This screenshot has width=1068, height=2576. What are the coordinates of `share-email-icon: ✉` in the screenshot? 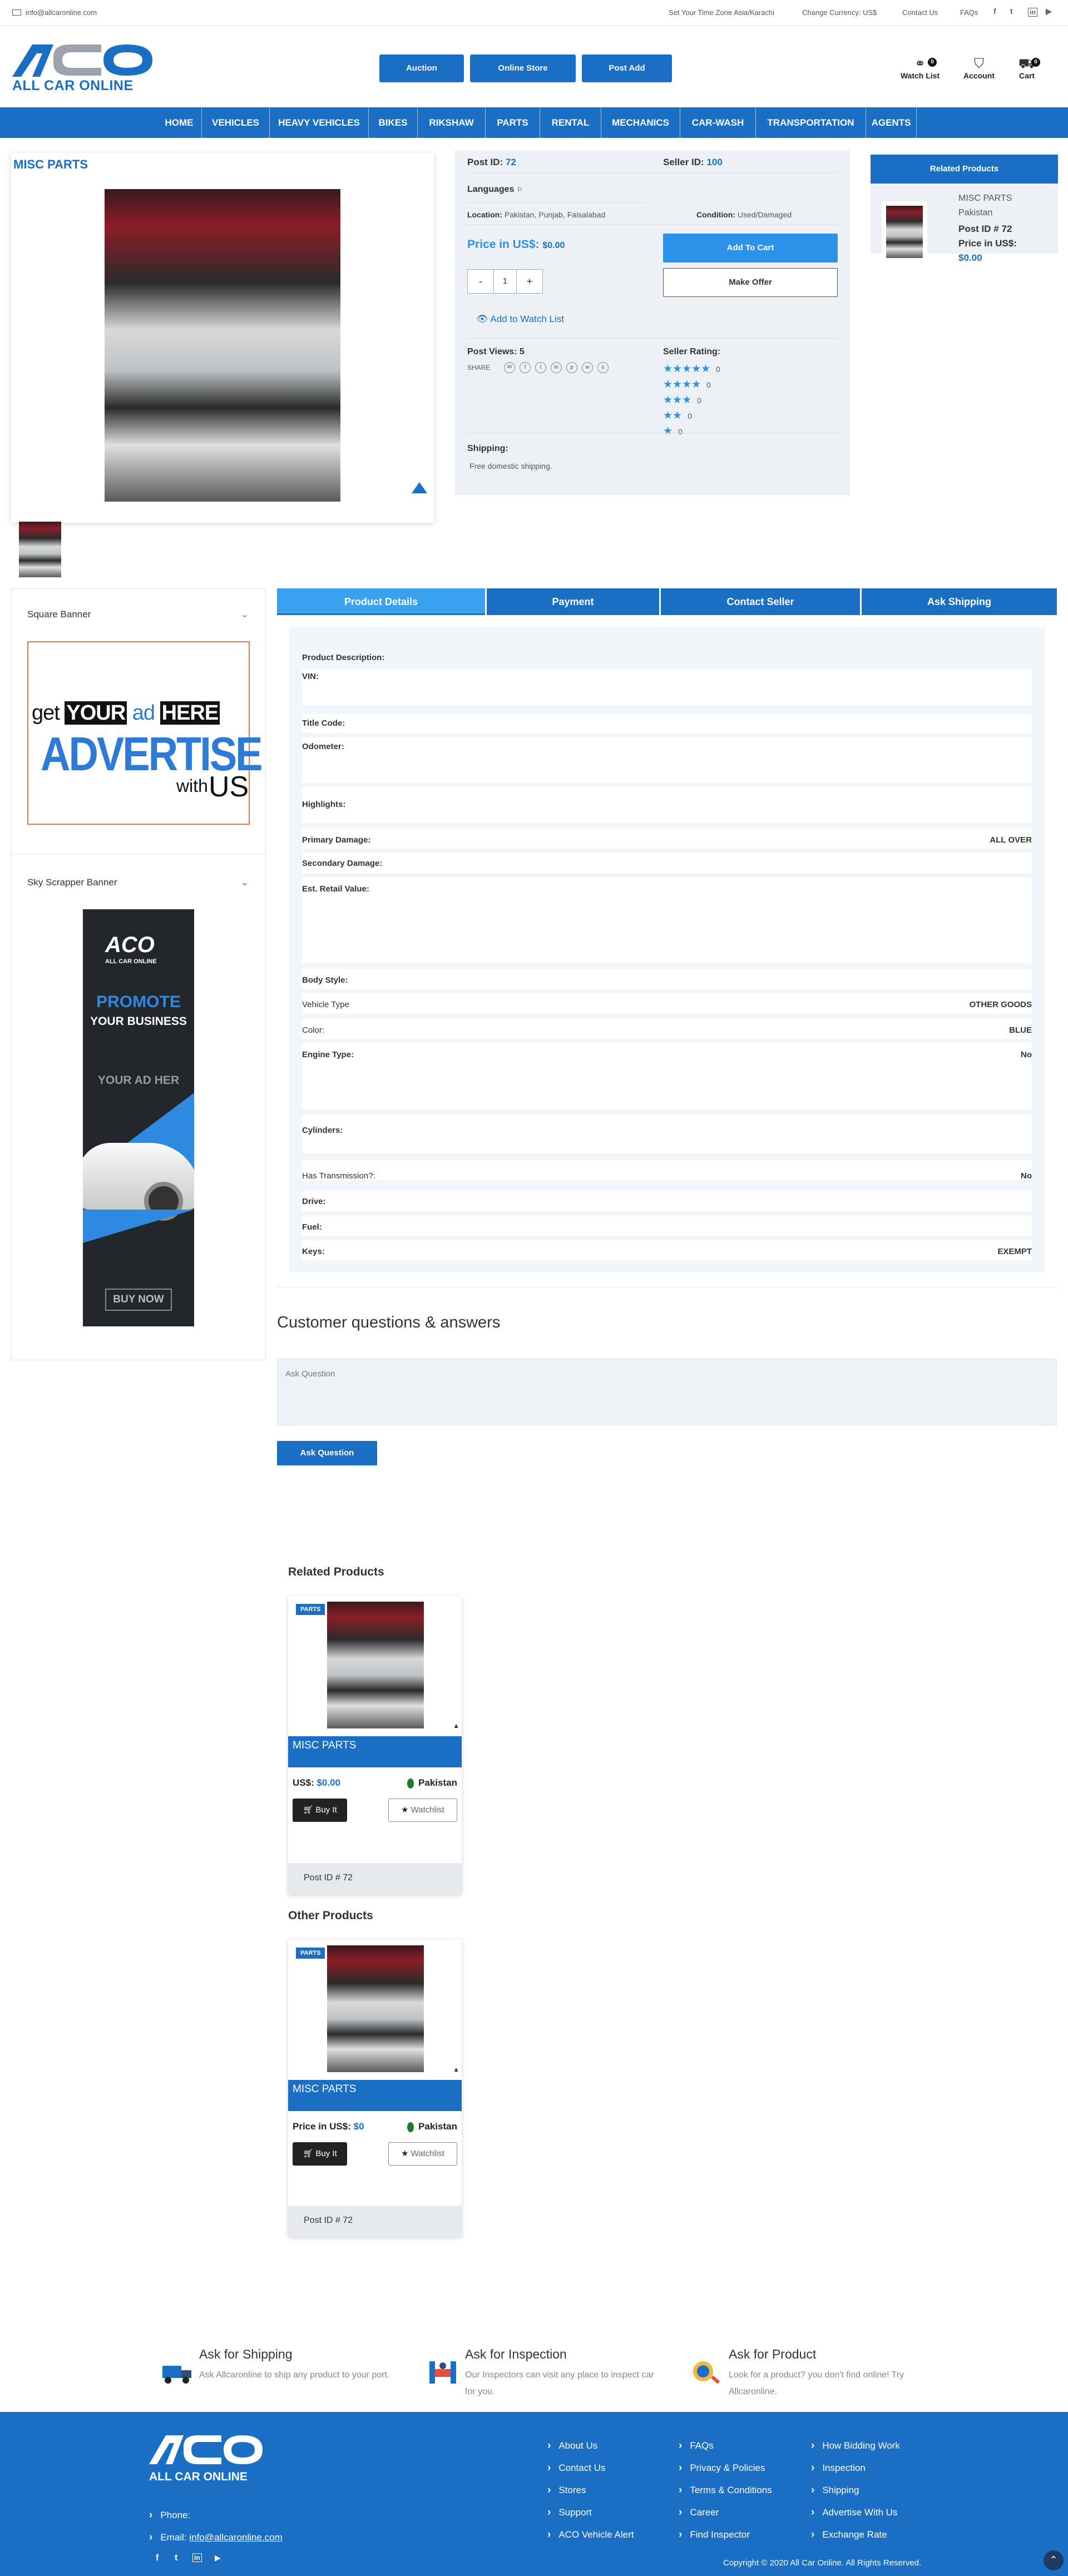 It's located at (509, 367).